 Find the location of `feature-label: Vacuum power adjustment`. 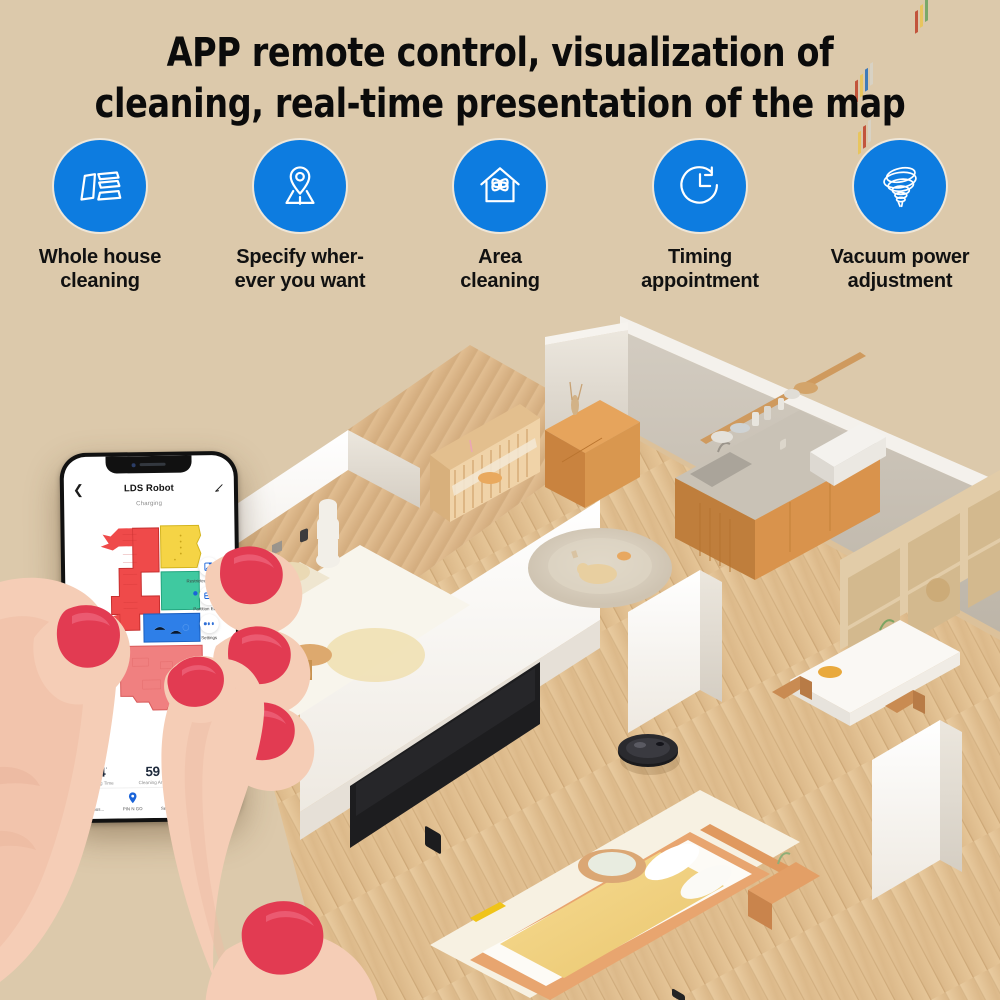

feature-label: Vacuum power adjustment is located at coordinates (900, 269).